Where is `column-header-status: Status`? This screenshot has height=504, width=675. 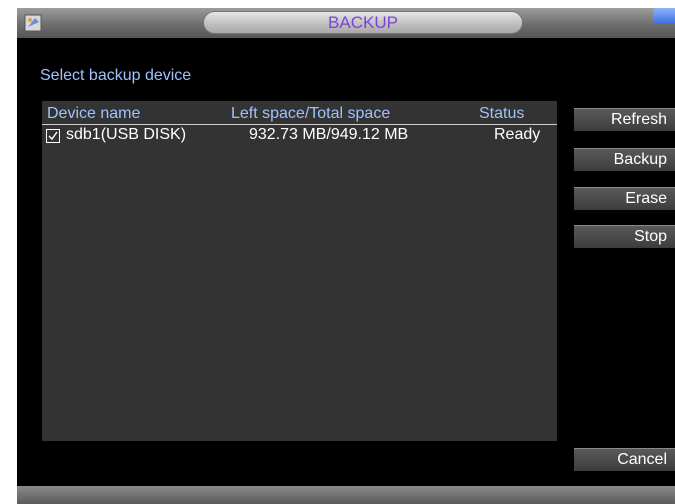 column-header-status: Status is located at coordinates (502, 113).